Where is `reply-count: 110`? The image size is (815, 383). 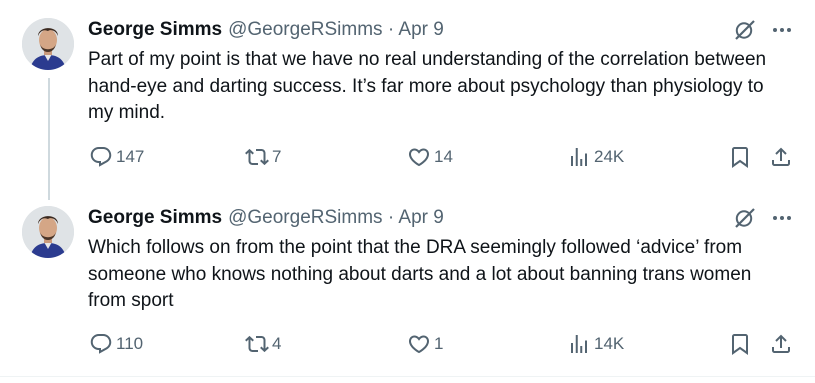 reply-count: 110 is located at coordinates (130, 343).